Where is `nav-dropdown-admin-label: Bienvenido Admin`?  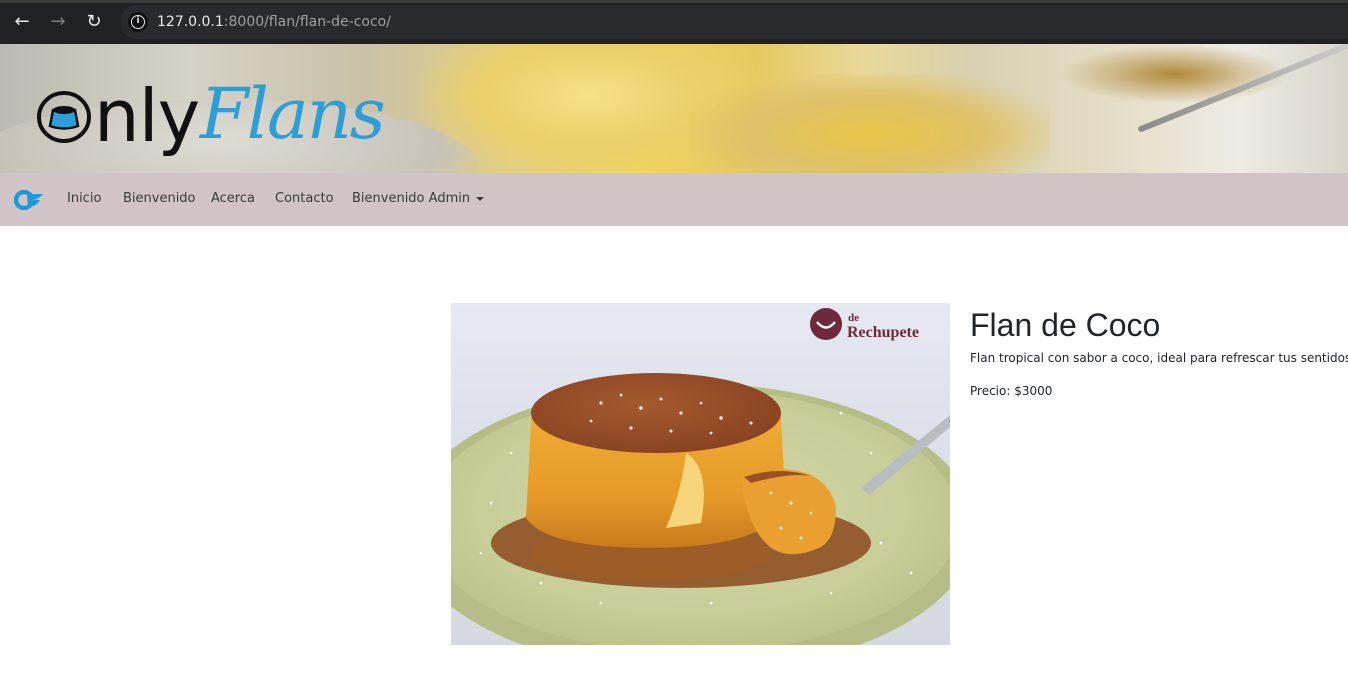 nav-dropdown-admin-label: Bienvenido Admin is located at coordinates (411, 198).